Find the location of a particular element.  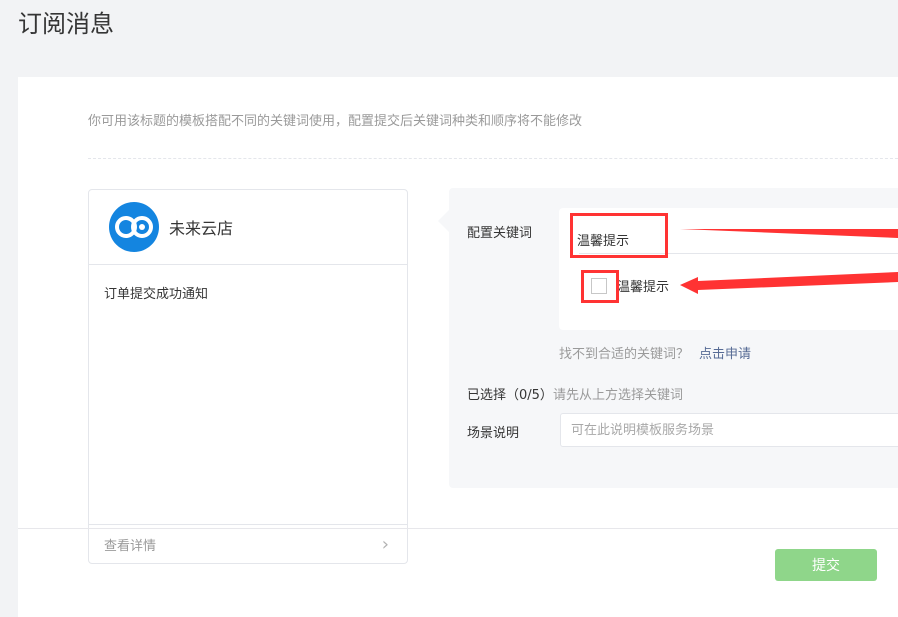

scene-input is located at coordinates (729, 430).